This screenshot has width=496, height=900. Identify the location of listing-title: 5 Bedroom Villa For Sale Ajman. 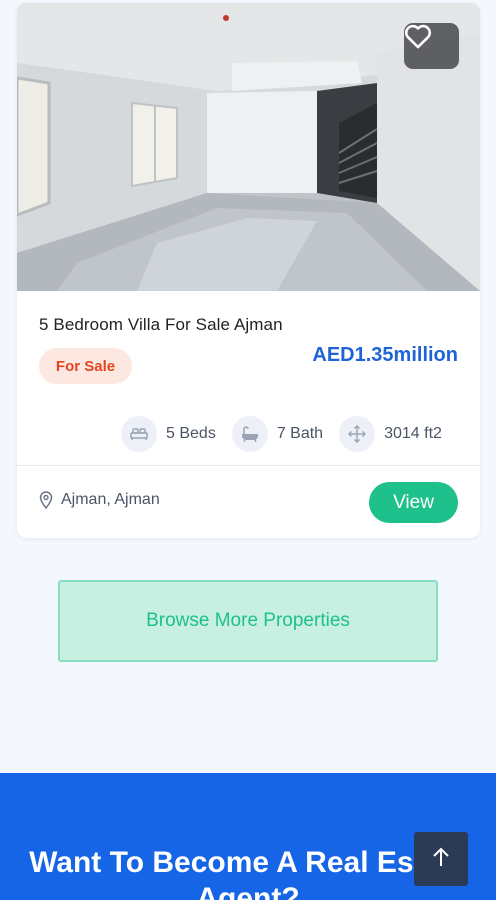
(161, 325).